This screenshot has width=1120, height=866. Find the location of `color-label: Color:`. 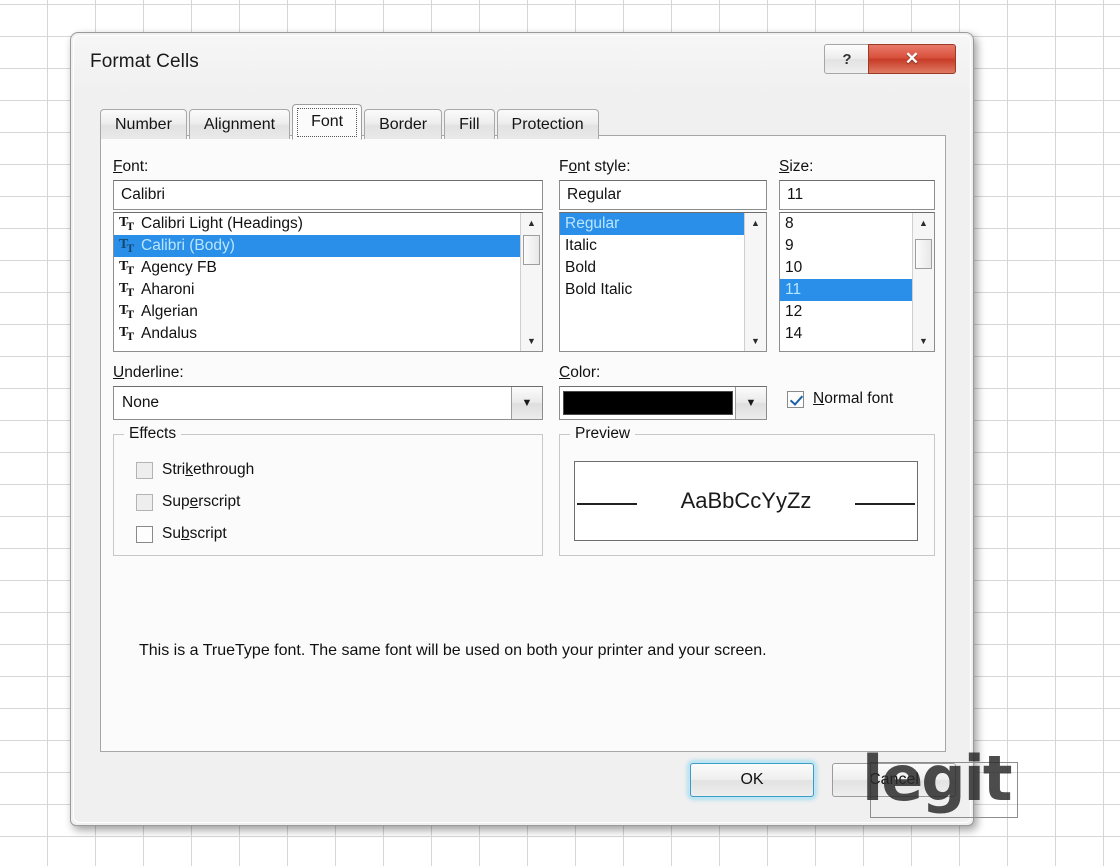

color-label: Color: is located at coordinates (580, 372).